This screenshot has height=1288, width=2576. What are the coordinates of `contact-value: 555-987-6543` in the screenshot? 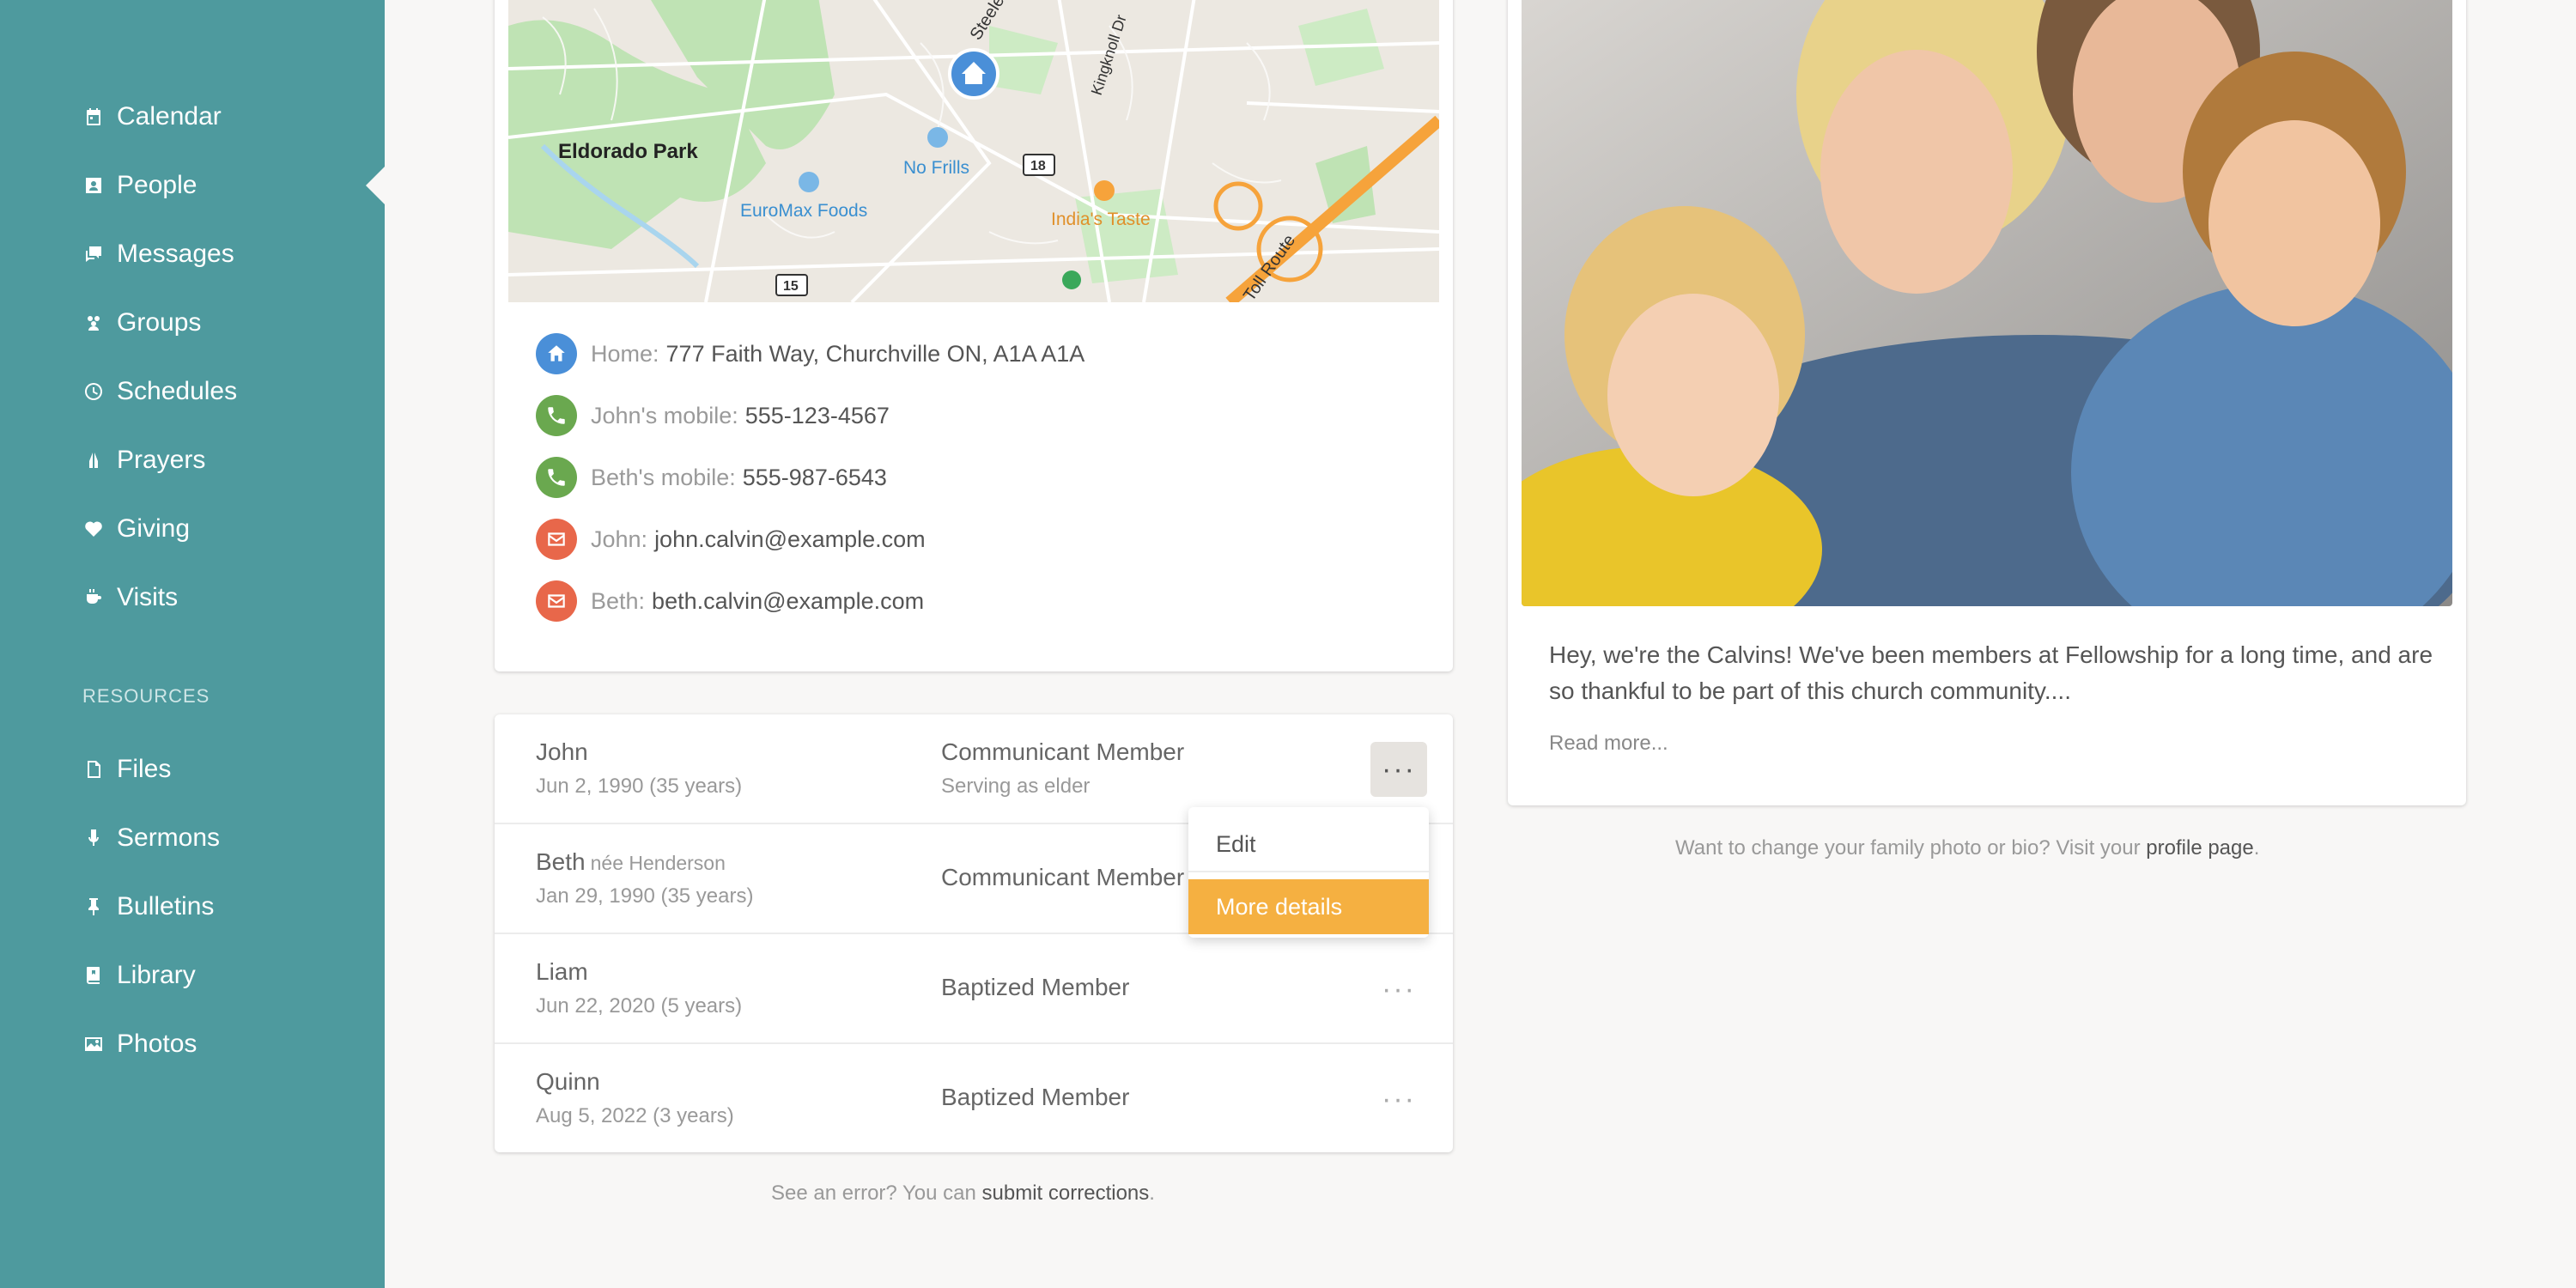 It's located at (815, 478).